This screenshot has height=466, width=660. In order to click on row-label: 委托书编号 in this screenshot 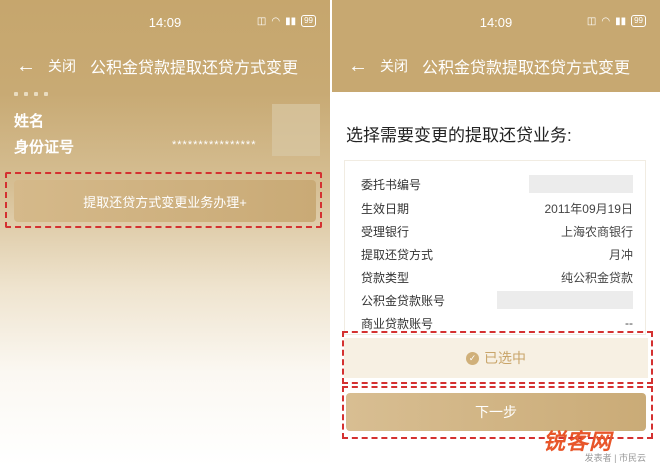, I will do `click(391, 184)`.